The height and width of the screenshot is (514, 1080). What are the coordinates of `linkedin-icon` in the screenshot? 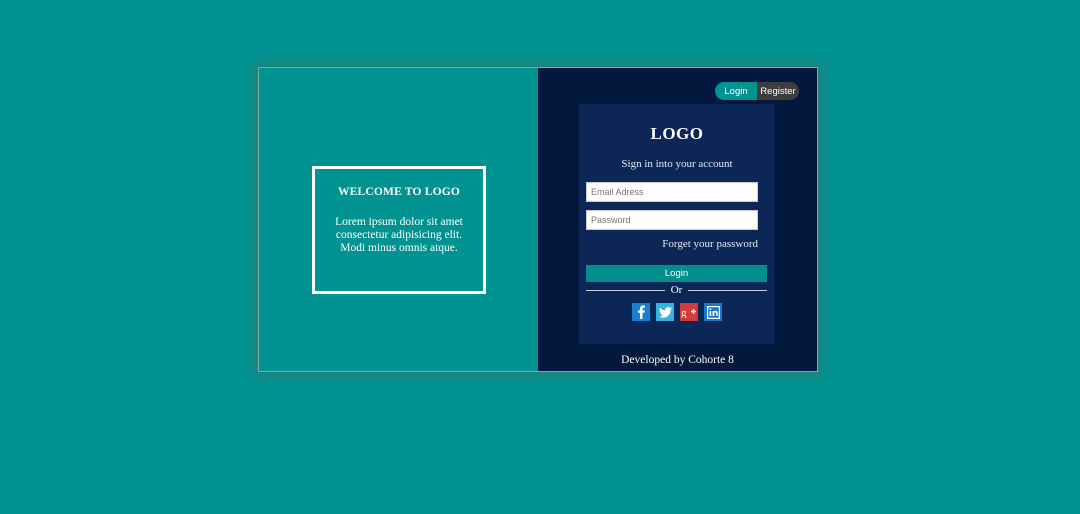 It's located at (713, 312).